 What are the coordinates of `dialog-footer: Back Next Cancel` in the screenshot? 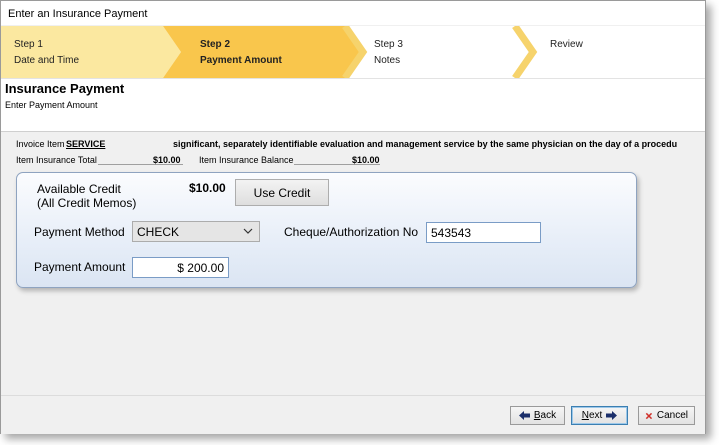 It's located at (353, 414).